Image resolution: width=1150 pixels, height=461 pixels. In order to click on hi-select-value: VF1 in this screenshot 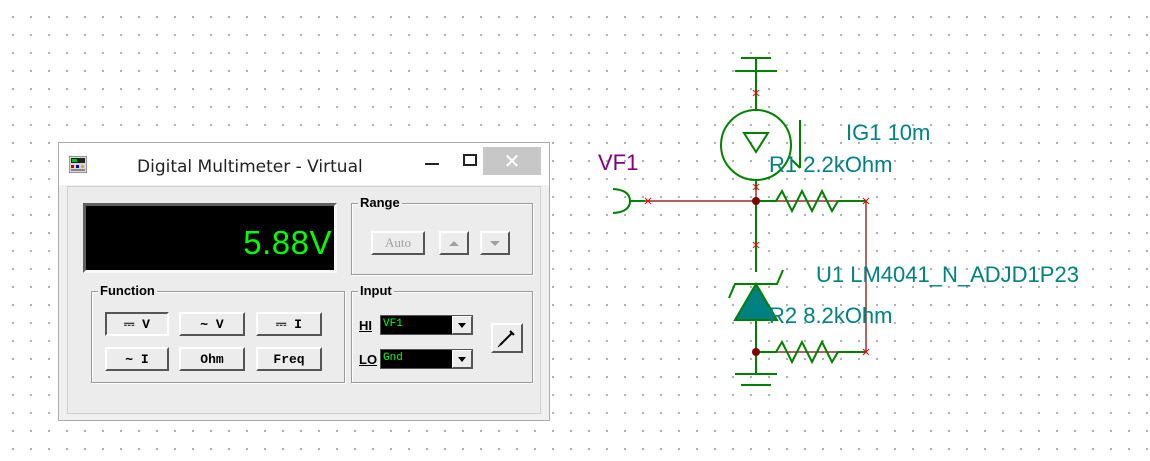, I will do `click(393, 324)`.